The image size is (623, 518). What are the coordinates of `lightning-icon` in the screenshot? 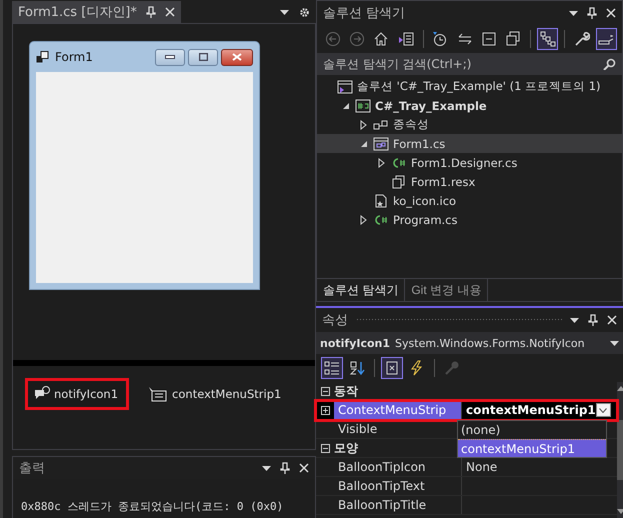 It's located at (417, 368).